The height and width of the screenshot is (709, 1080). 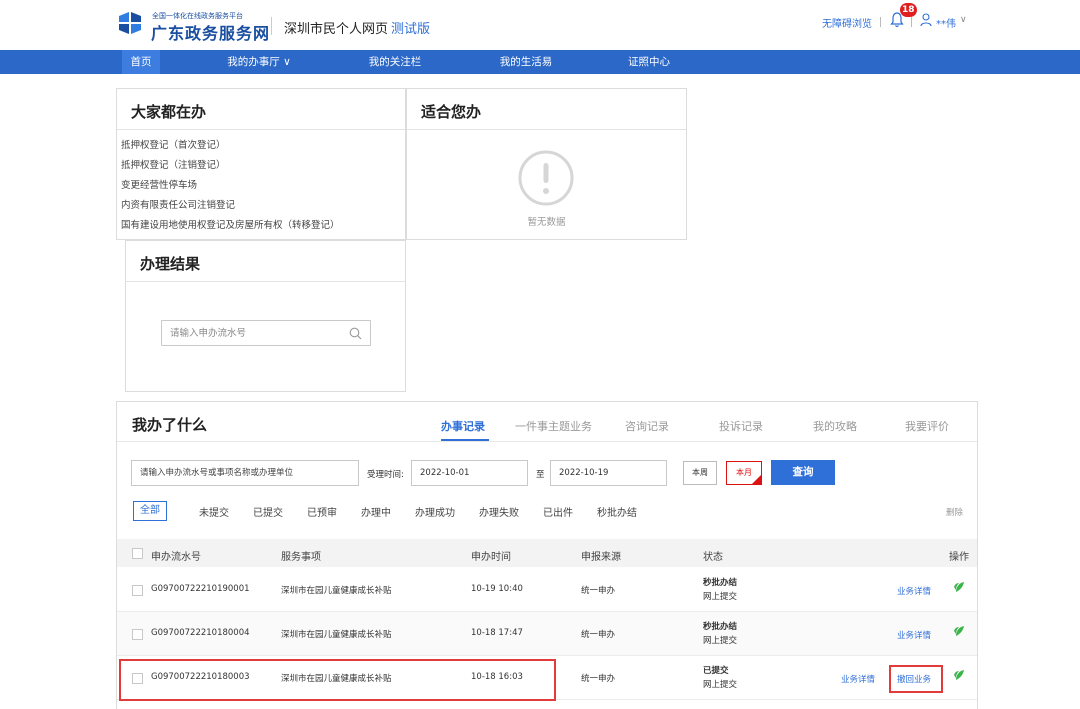 I want to click on row-status-label: 已提交, so click(x=716, y=671).